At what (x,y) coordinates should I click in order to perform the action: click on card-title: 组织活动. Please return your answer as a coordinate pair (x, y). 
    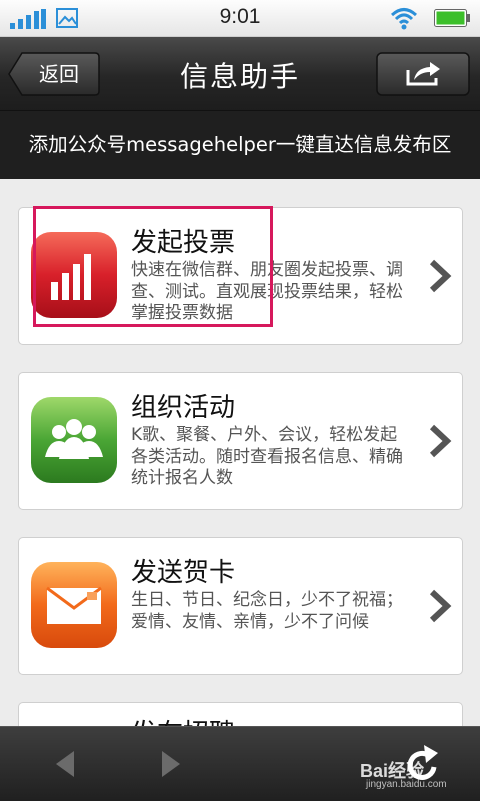
    Looking at the image, I should click on (183, 408).